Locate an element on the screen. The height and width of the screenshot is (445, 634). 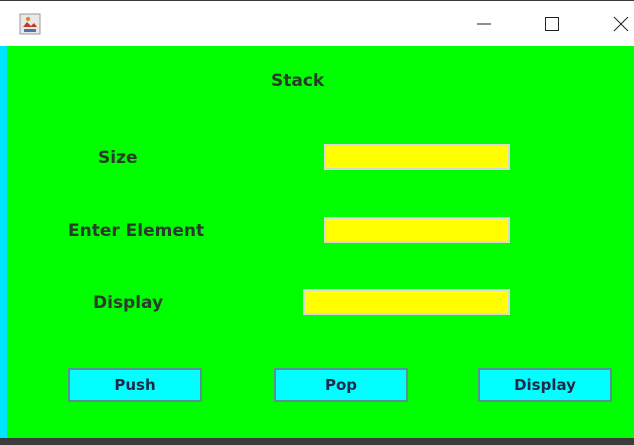
minimize-icon is located at coordinates (484, 24).